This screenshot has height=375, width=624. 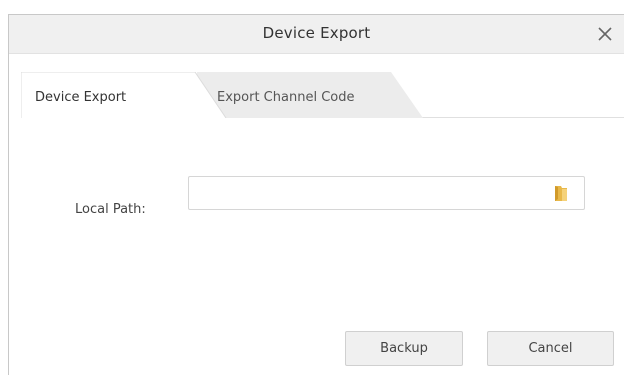 I want to click on dialog-titlebar: Device Export, so click(x=316, y=34).